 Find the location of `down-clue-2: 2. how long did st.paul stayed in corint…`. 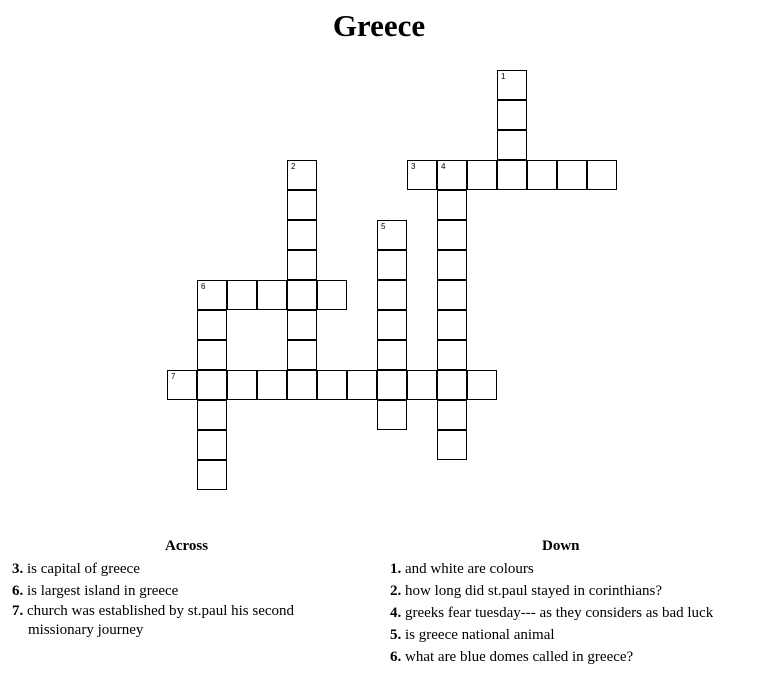

down-clue-2: 2. how long did st.paul stayed in corint… is located at coordinates (526, 591).